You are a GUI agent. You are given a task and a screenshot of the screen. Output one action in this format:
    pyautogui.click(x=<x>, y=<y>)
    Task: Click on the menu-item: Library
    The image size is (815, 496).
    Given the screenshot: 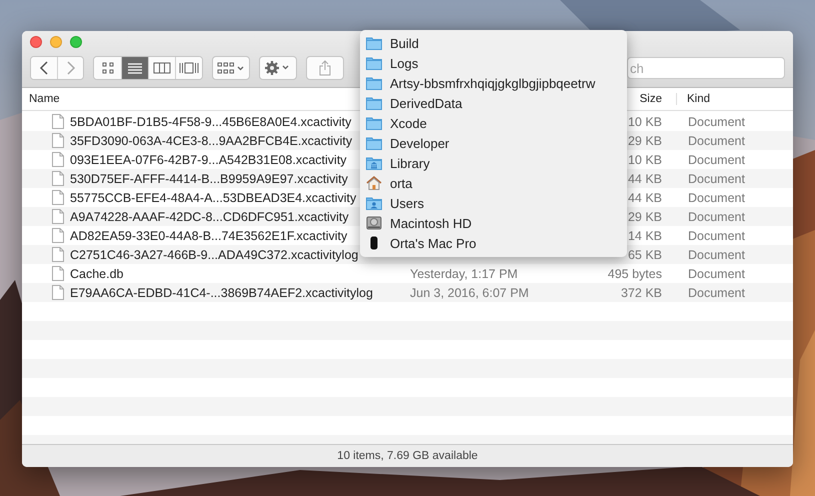 What is the action you would take?
    pyautogui.click(x=493, y=163)
    